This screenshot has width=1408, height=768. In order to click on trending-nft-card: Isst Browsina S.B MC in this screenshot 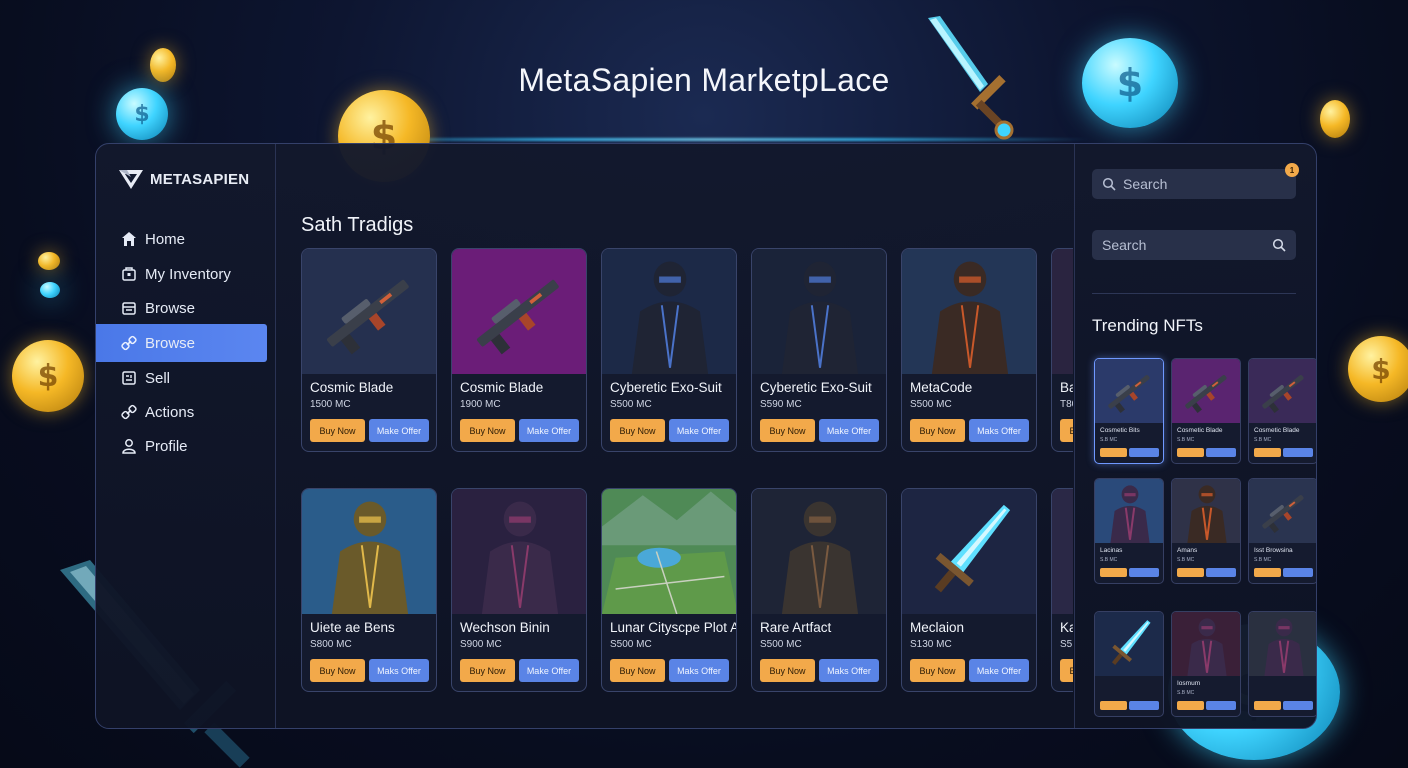, I will do `click(1282, 531)`.